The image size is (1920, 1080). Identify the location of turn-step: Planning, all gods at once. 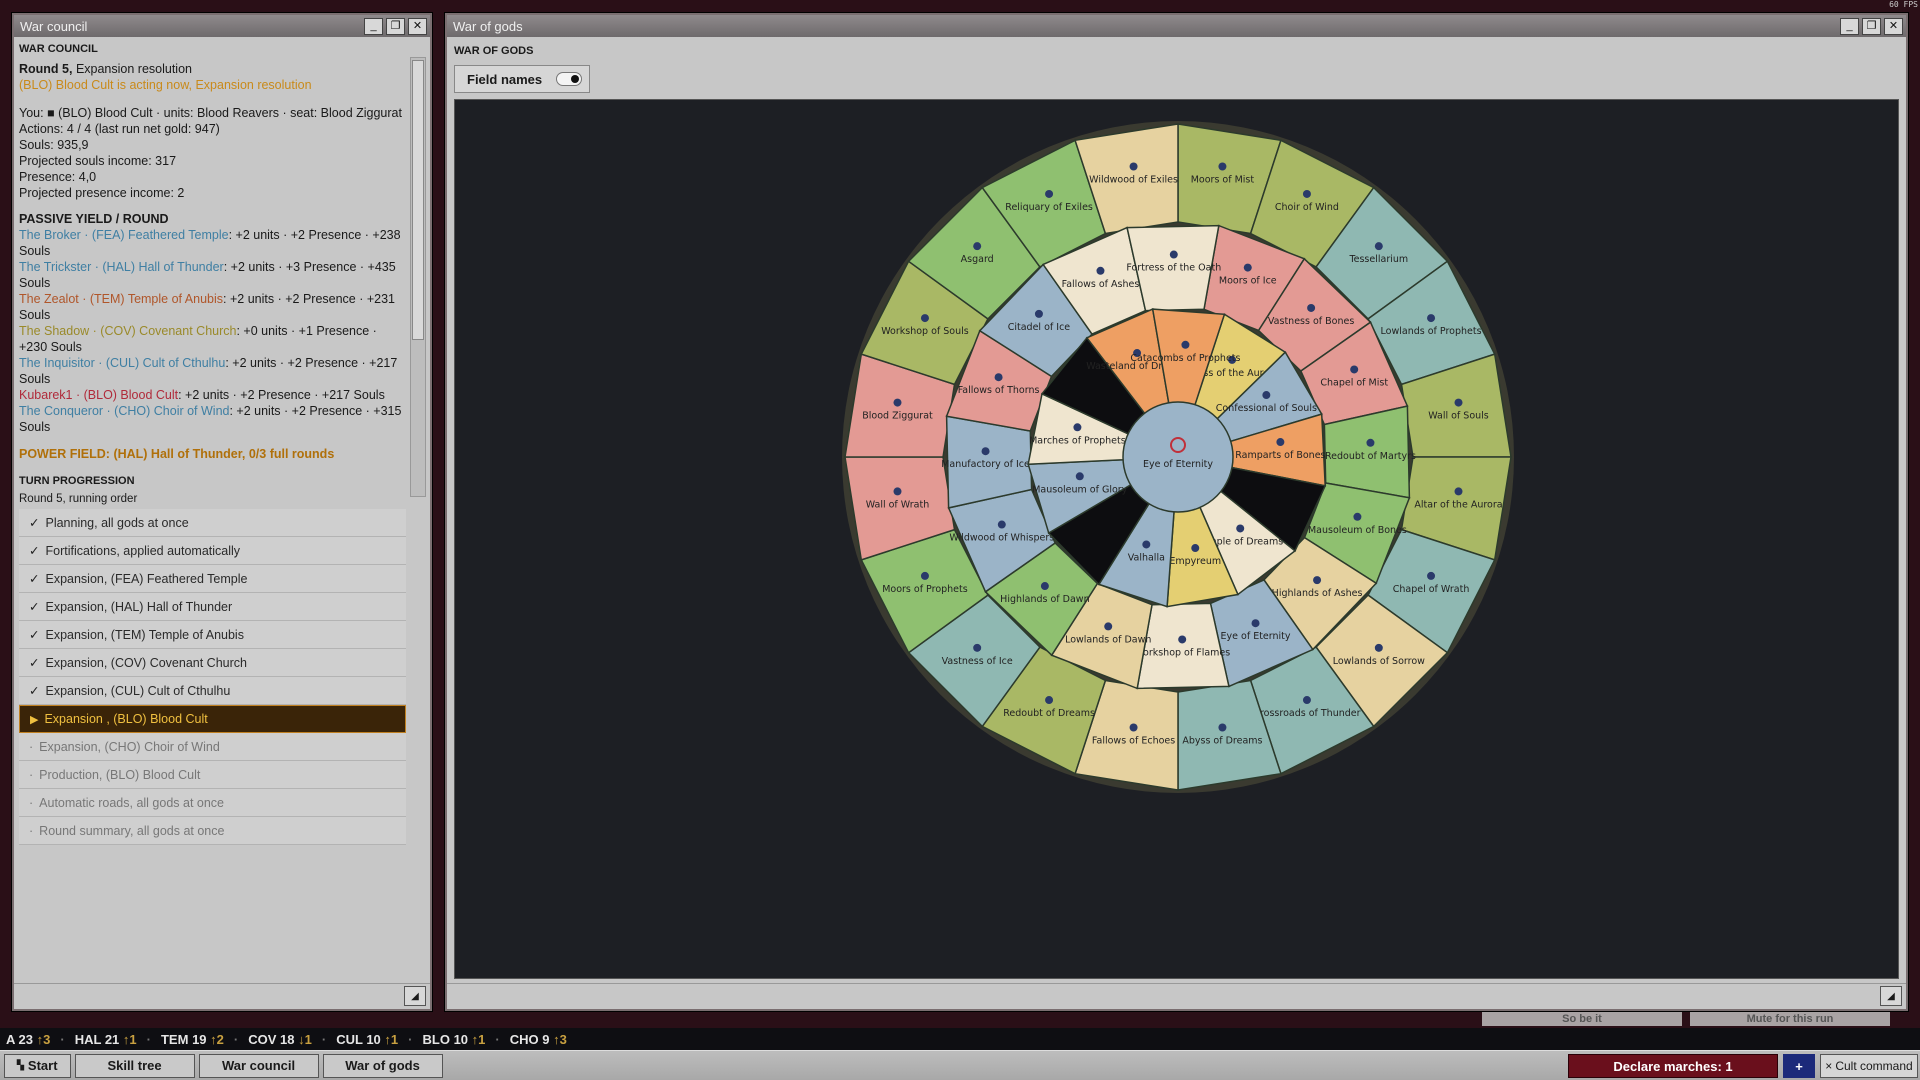
(212, 523).